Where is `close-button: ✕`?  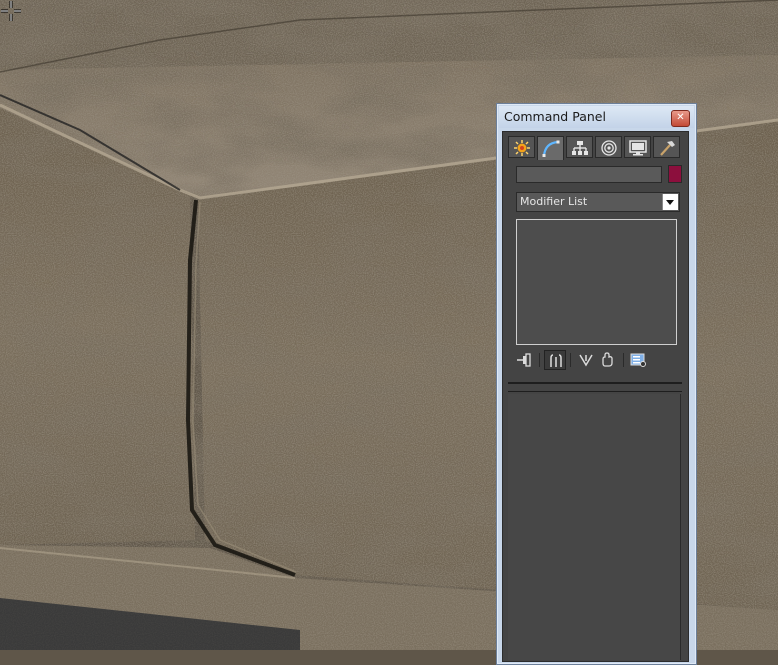
close-button: ✕ is located at coordinates (680, 118).